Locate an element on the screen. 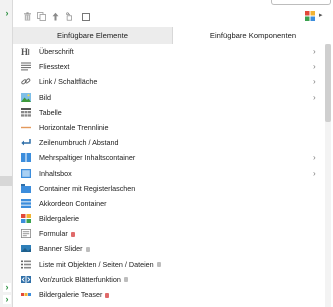 Image resolution: width=333 pixels, height=307 pixels. list-item-label: Bildergalerie Teaser is located at coordinates (74, 294).